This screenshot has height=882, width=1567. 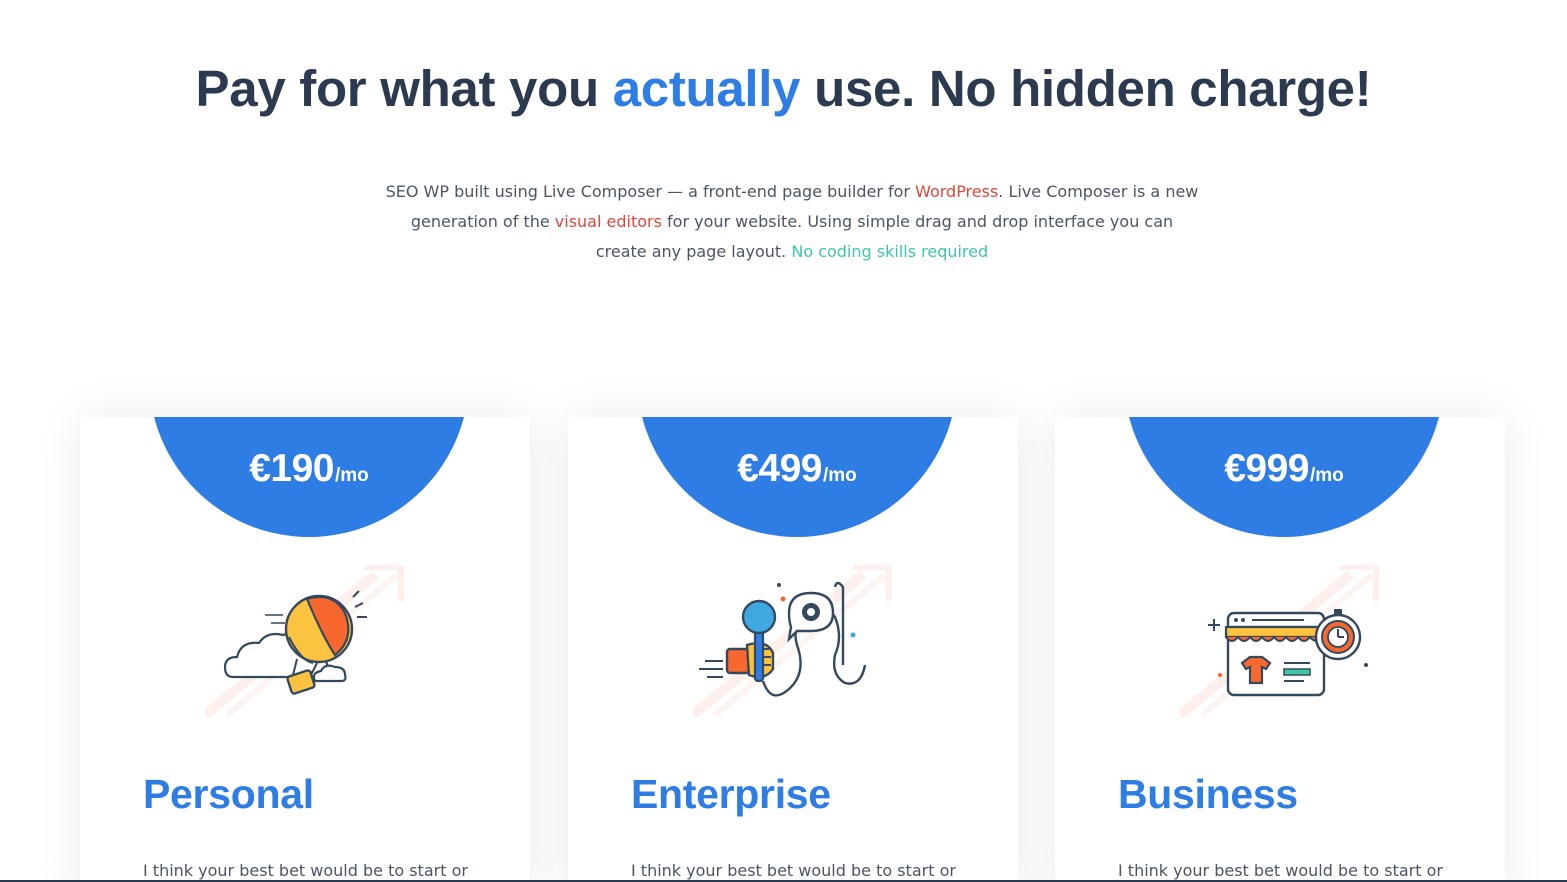 I want to click on wordpress-link: WordPress, so click(x=956, y=191).